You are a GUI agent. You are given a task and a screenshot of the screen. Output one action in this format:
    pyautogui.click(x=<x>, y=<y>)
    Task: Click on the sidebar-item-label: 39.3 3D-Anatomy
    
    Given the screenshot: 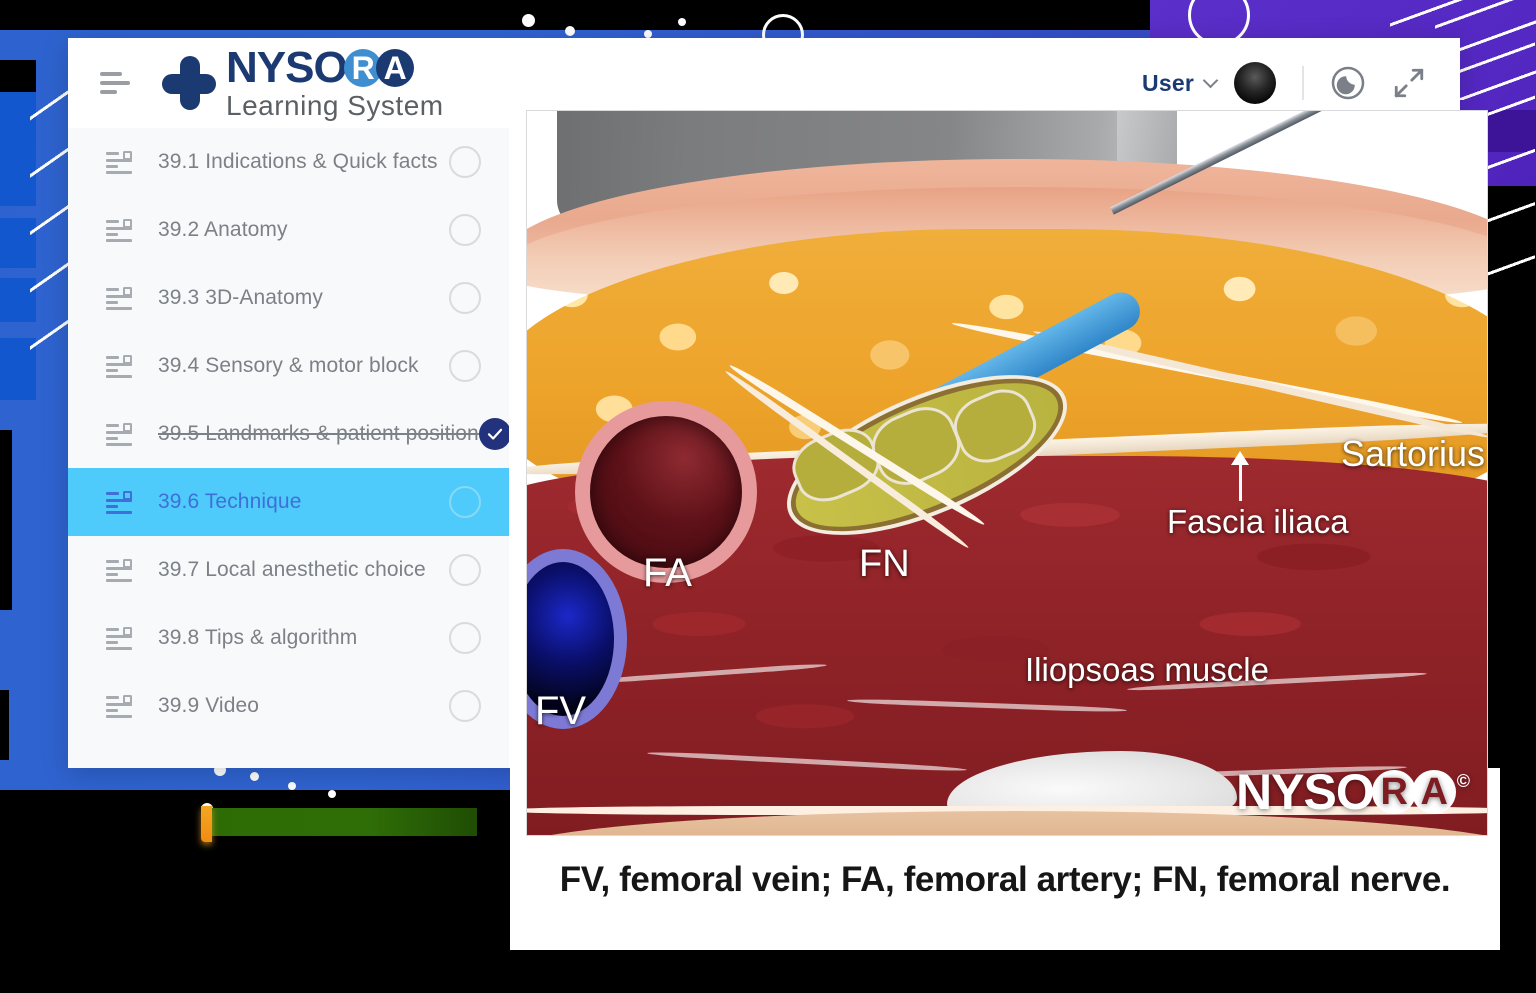 What is the action you would take?
    pyautogui.click(x=240, y=297)
    